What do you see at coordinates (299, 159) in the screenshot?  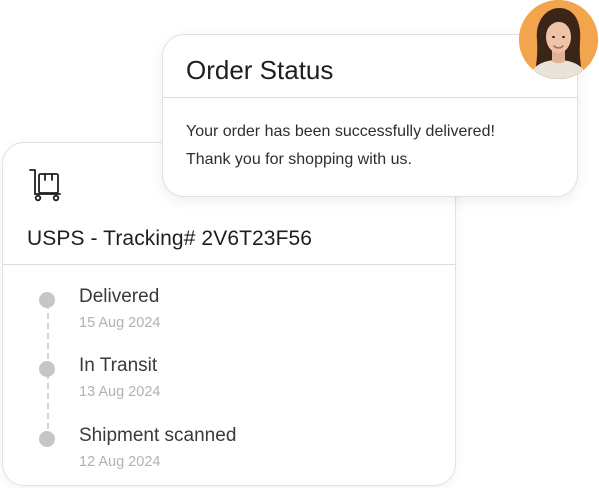 I see `message-line: Thank you for shopping with us.` at bounding box center [299, 159].